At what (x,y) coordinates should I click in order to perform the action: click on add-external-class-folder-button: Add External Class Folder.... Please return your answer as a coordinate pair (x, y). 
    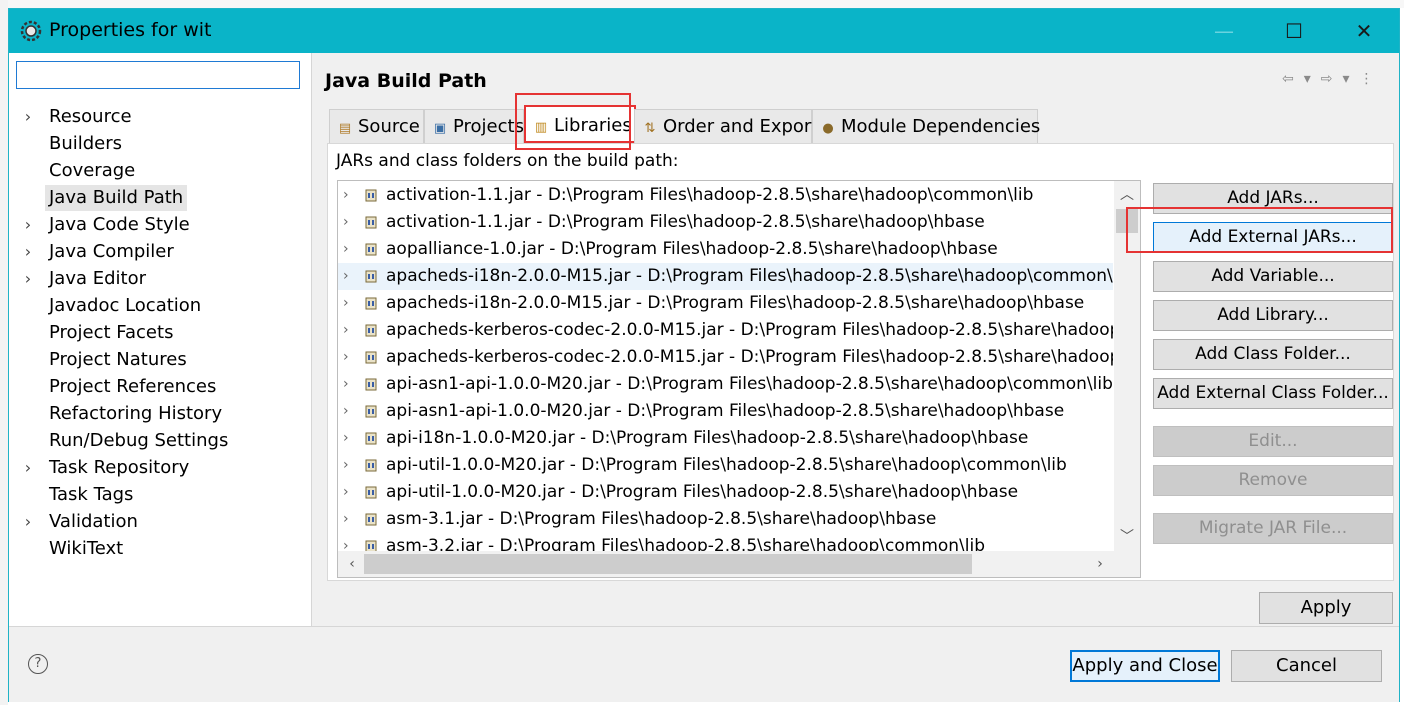
    Looking at the image, I should click on (1273, 393).